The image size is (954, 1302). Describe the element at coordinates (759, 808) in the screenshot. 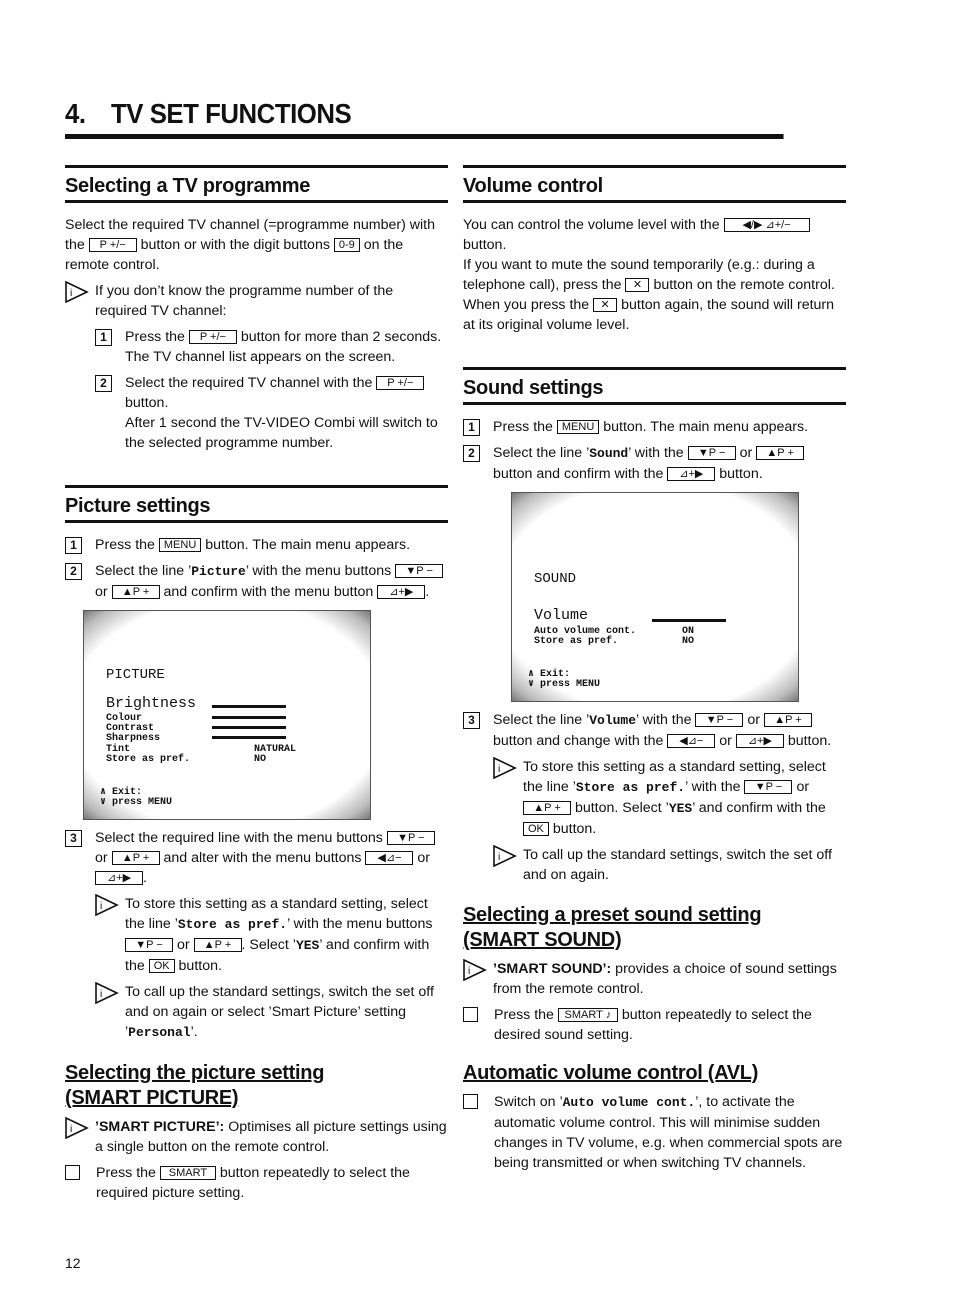

I see `text: ’ and confirm with the` at that location.